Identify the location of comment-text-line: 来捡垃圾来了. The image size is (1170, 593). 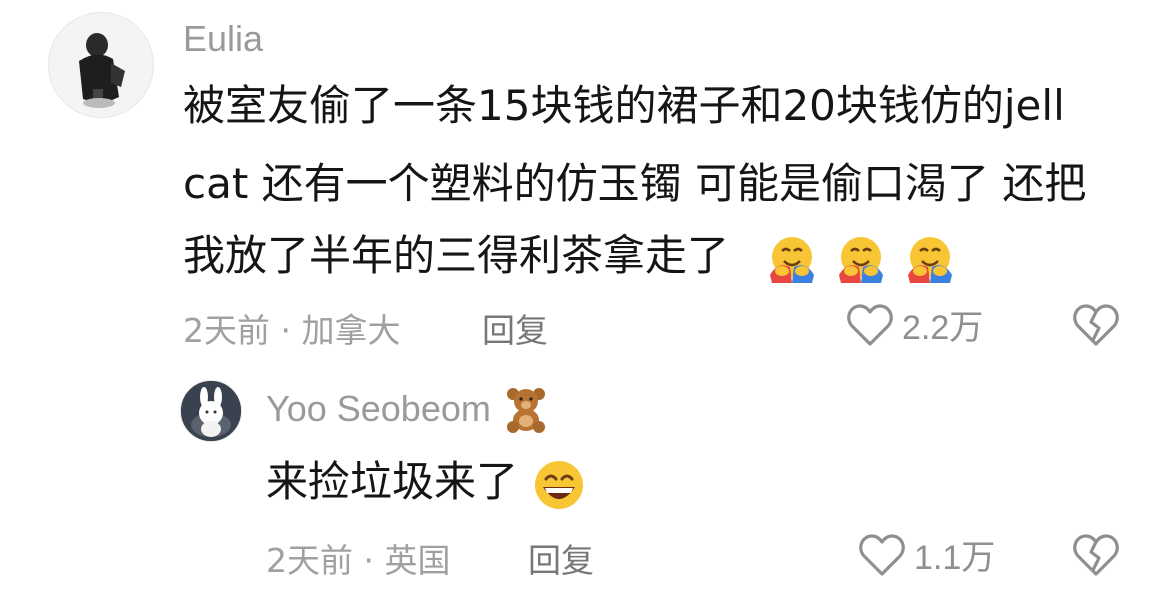
(426, 483).